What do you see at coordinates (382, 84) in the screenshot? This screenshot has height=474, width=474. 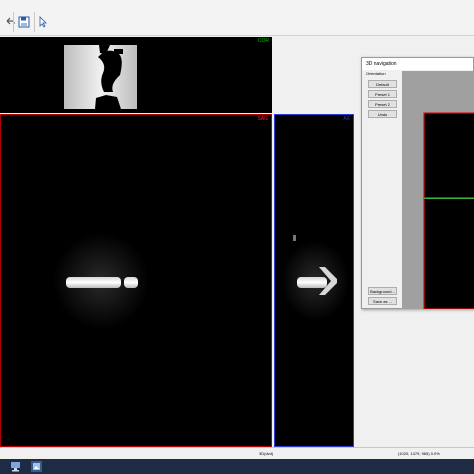 I see `default-button: Default` at bounding box center [382, 84].